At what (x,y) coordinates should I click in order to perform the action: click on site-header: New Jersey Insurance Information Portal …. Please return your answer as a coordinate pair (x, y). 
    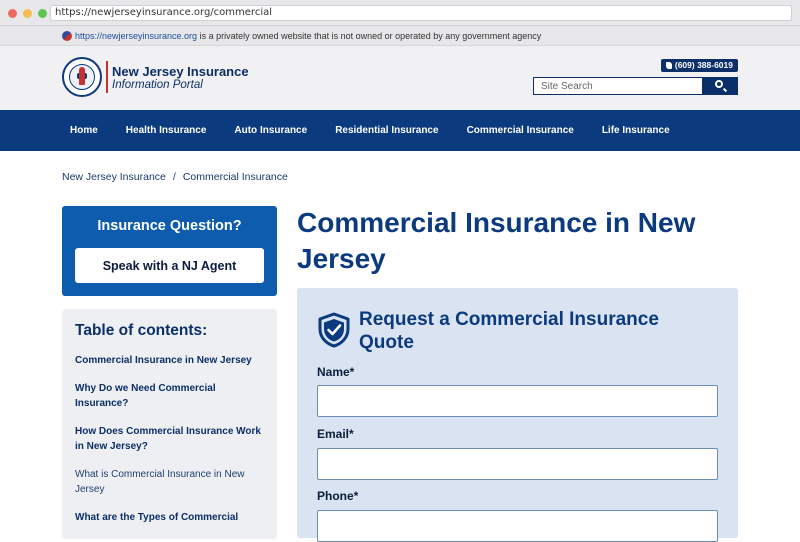
    Looking at the image, I should click on (400, 78).